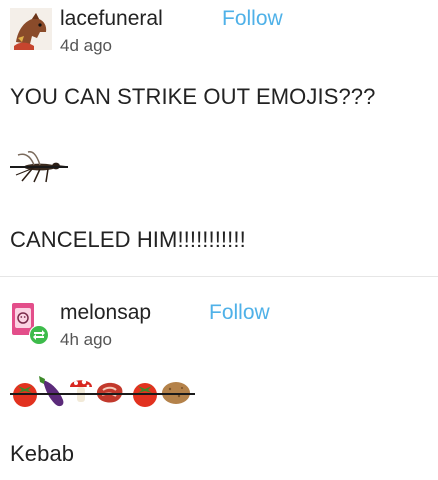 The width and height of the screenshot is (438, 480). What do you see at coordinates (51, 391) in the screenshot?
I see `eggplant-icon` at bounding box center [51, 391].